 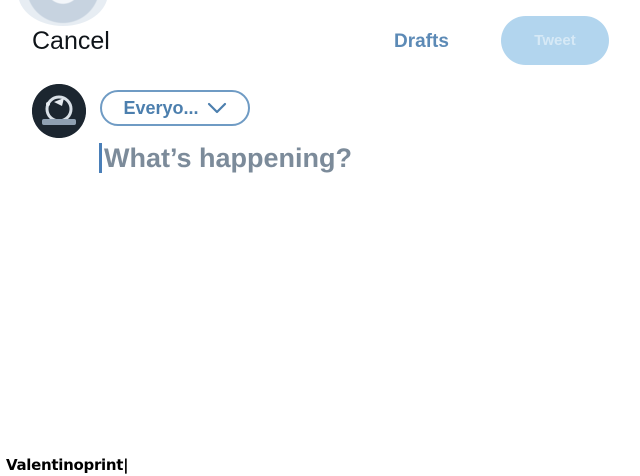 What do you see at coordinates (67, 465) in the screenshot?
I see `watermark: Valentinoprint|` at bounding box center [67, 465].